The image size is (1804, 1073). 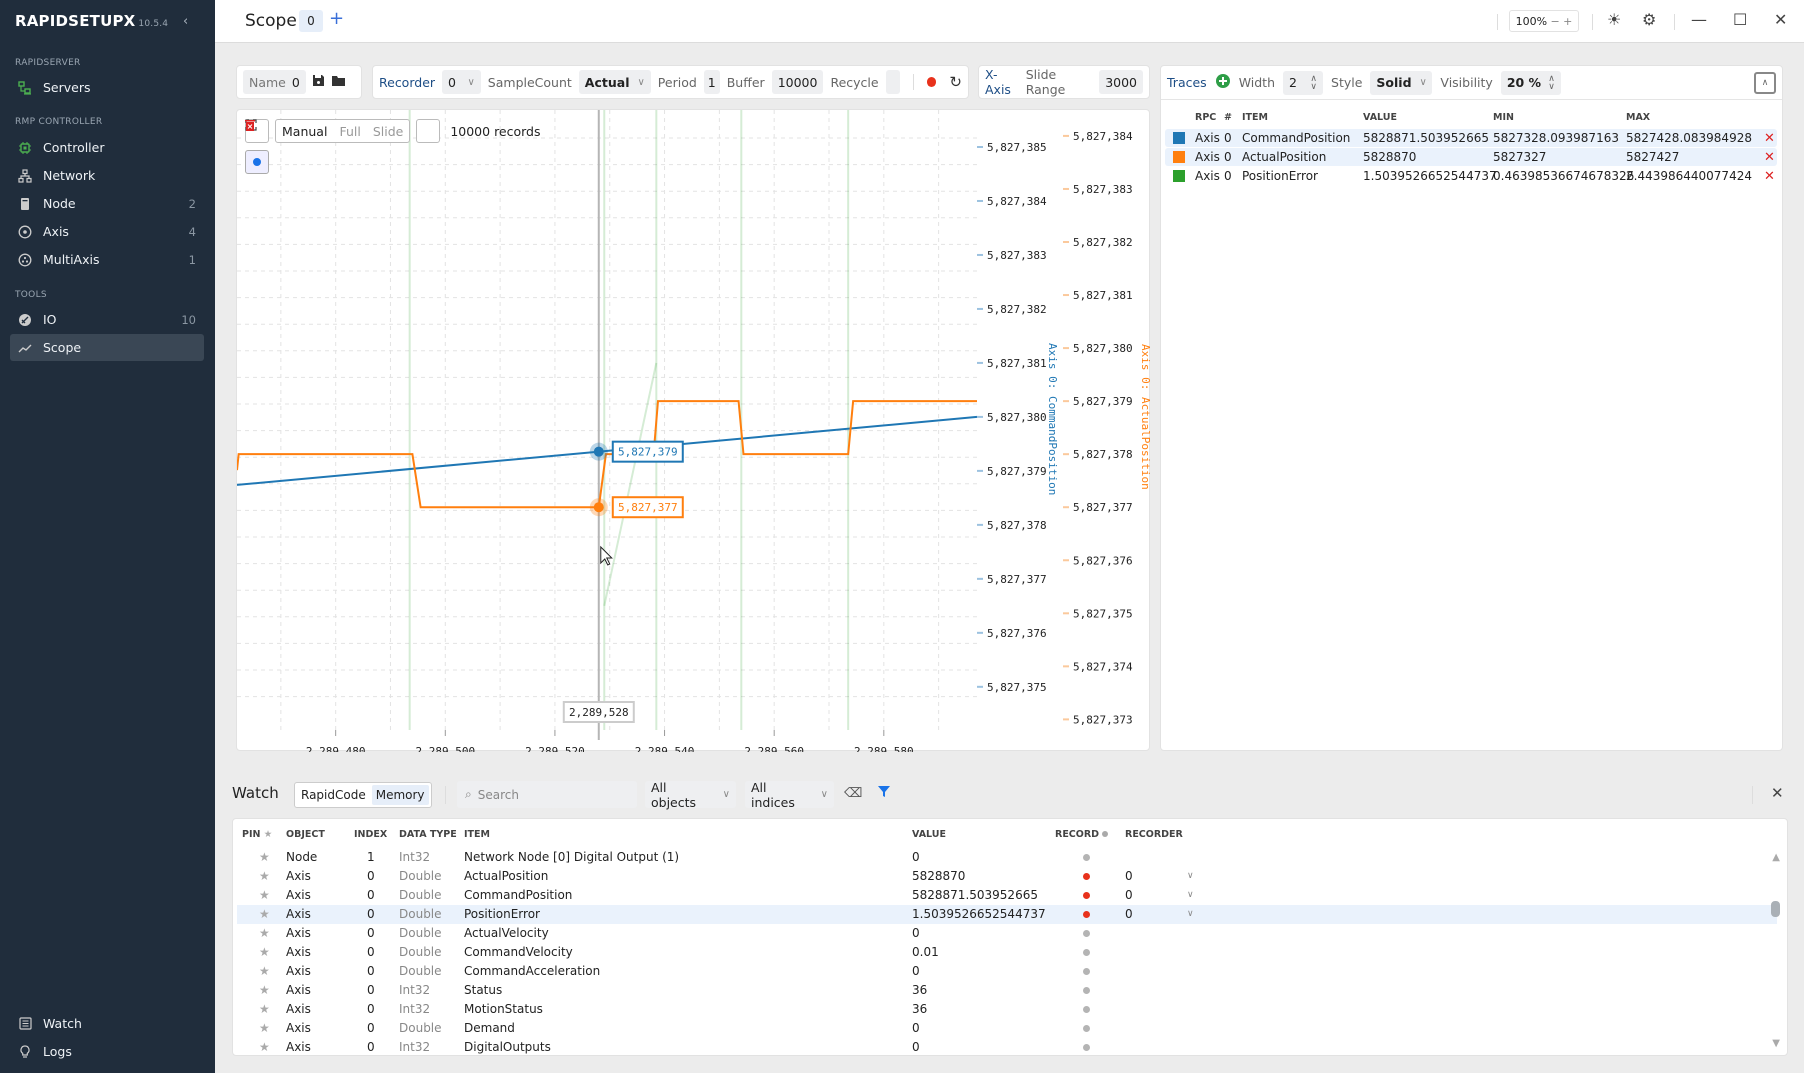 I want to click on watch-row: ★ Axis 0 Int32 DigitalOutputs 0, so click(x=1007, y=1047).